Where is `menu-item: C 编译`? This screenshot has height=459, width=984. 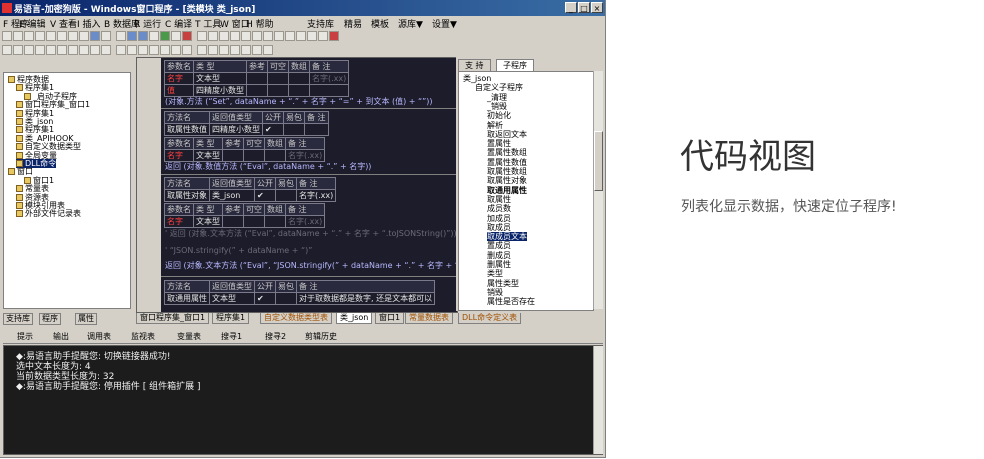
menu-item: C 编译 is located at coordinates (178, 23).